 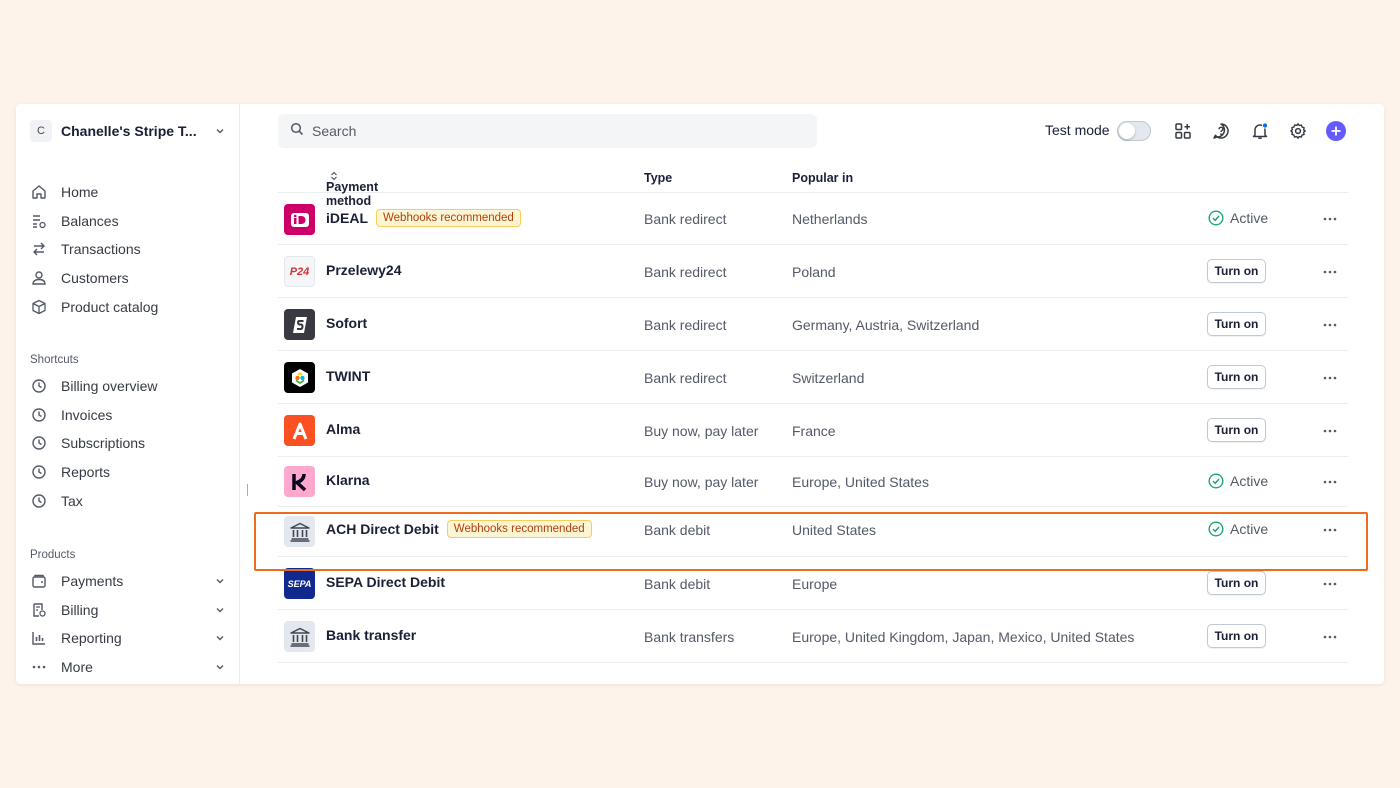 I want to click on nav-item-balances: Balances, so click(x=128, y=221).